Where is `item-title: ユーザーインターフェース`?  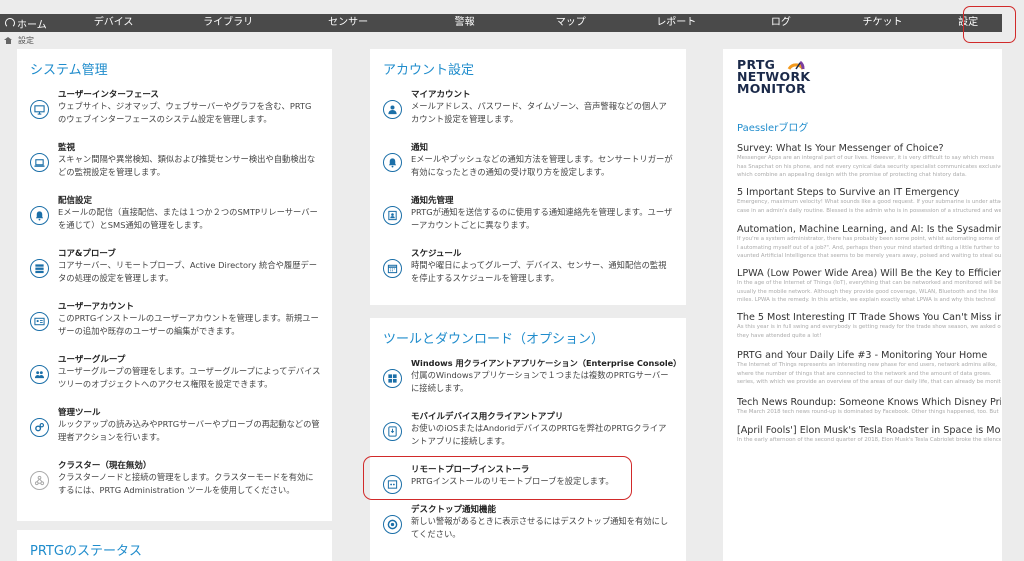 item-title: ユーザーインターフェース is located at coordinates (108, 95).